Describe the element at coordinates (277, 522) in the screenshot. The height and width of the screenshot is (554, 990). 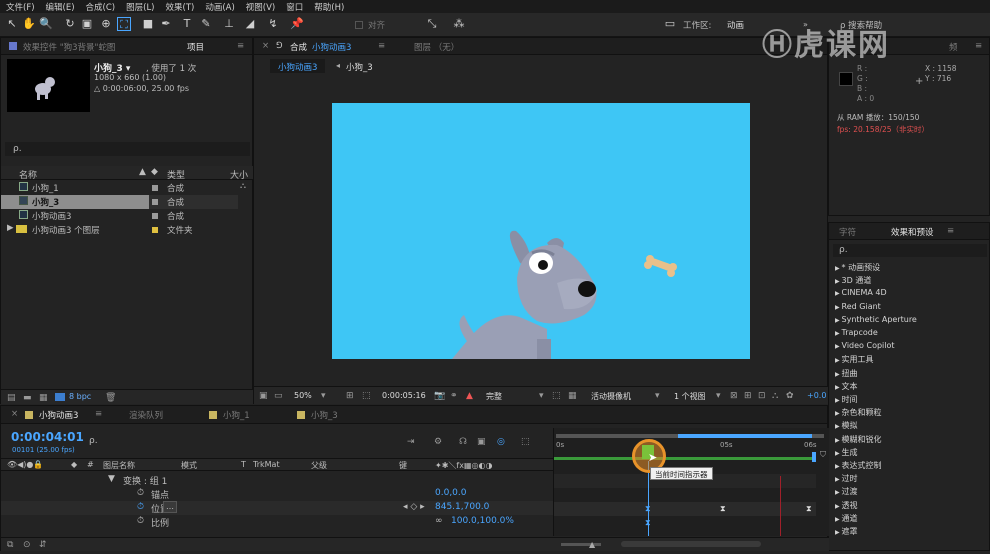
I see `property-row: ⏱ 比例 ∞ 100.0,100.0%` at that location.